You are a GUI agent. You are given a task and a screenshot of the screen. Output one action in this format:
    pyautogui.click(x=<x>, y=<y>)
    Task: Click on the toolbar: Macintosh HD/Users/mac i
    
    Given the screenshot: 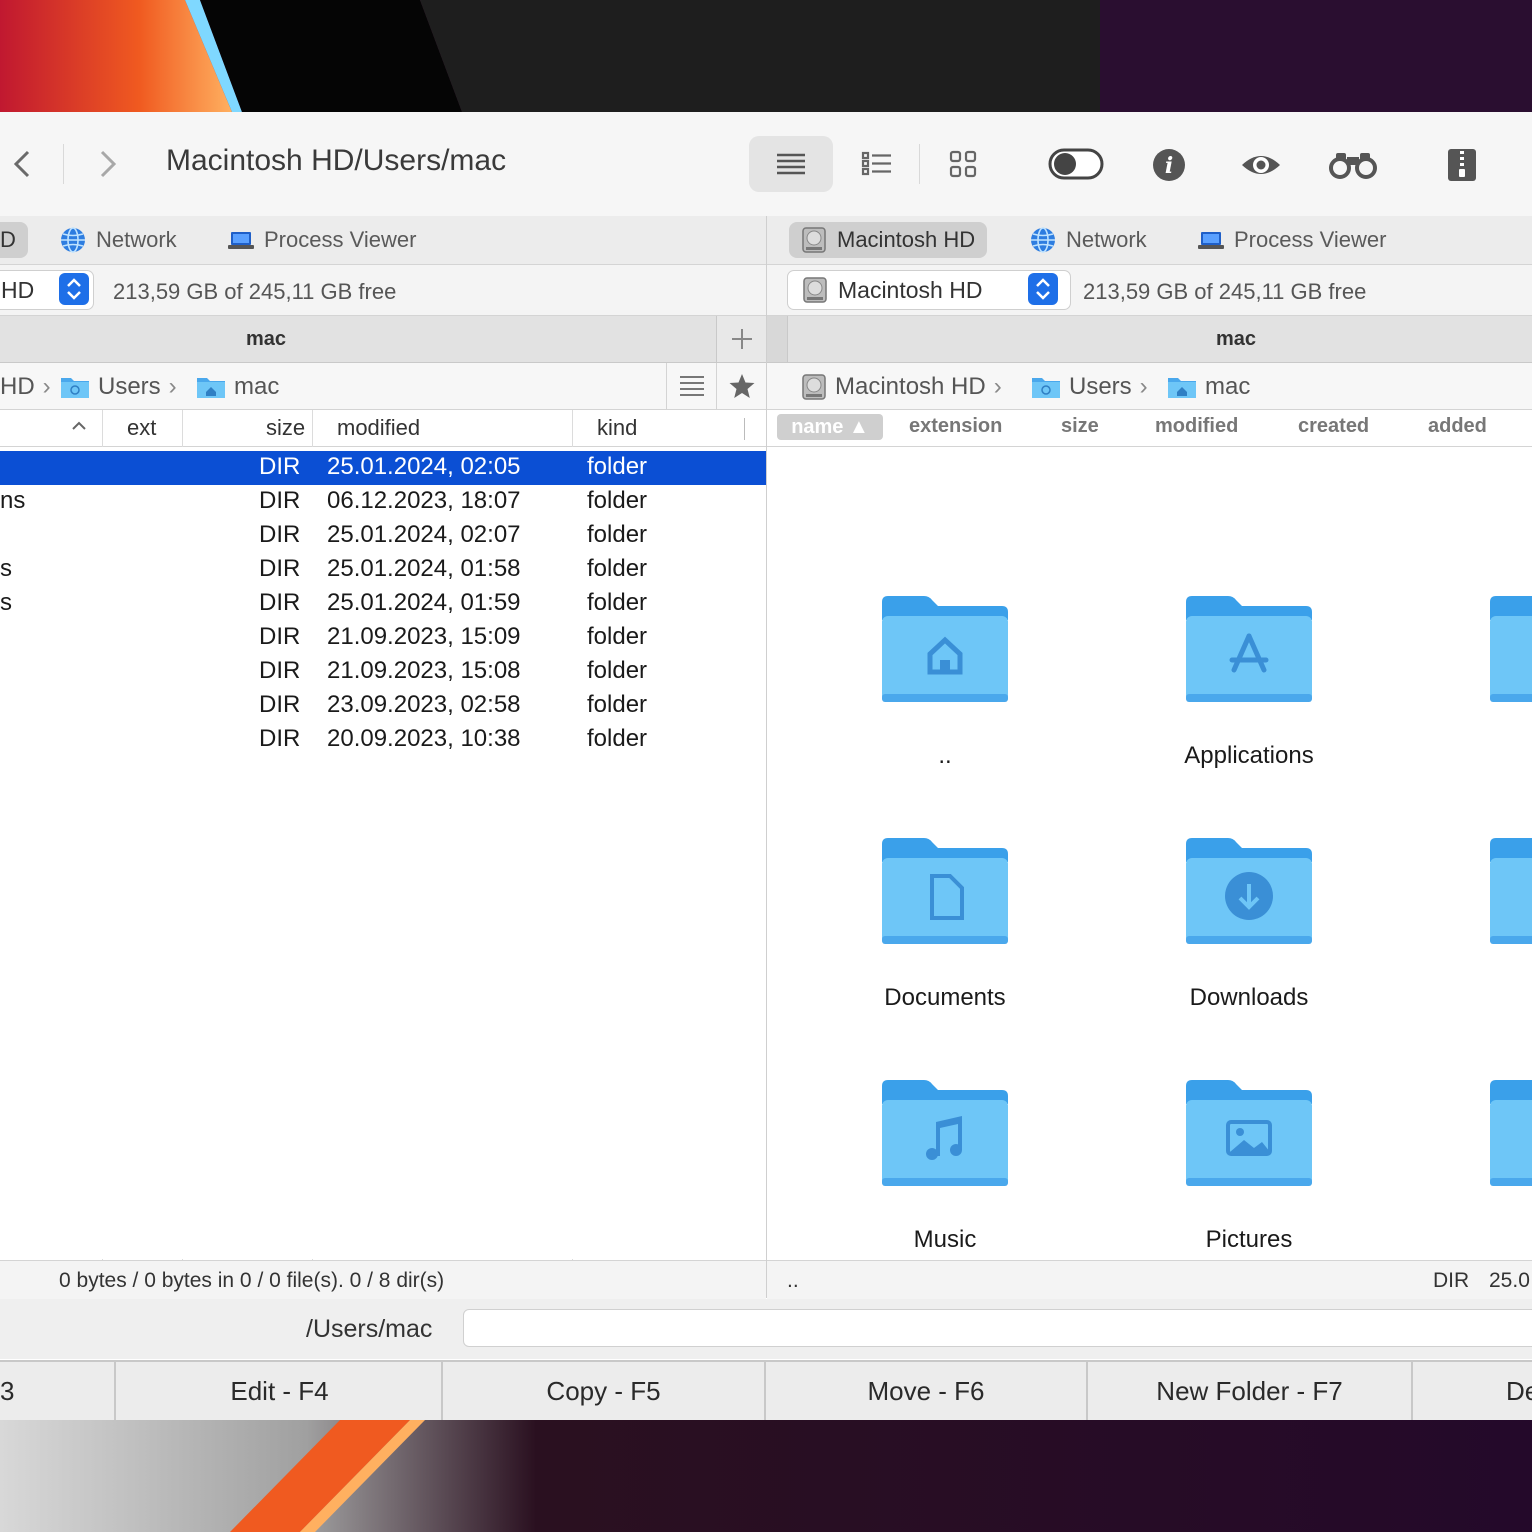 What is the action you would take?
    pyautogui.click(x=766, y=164)
    